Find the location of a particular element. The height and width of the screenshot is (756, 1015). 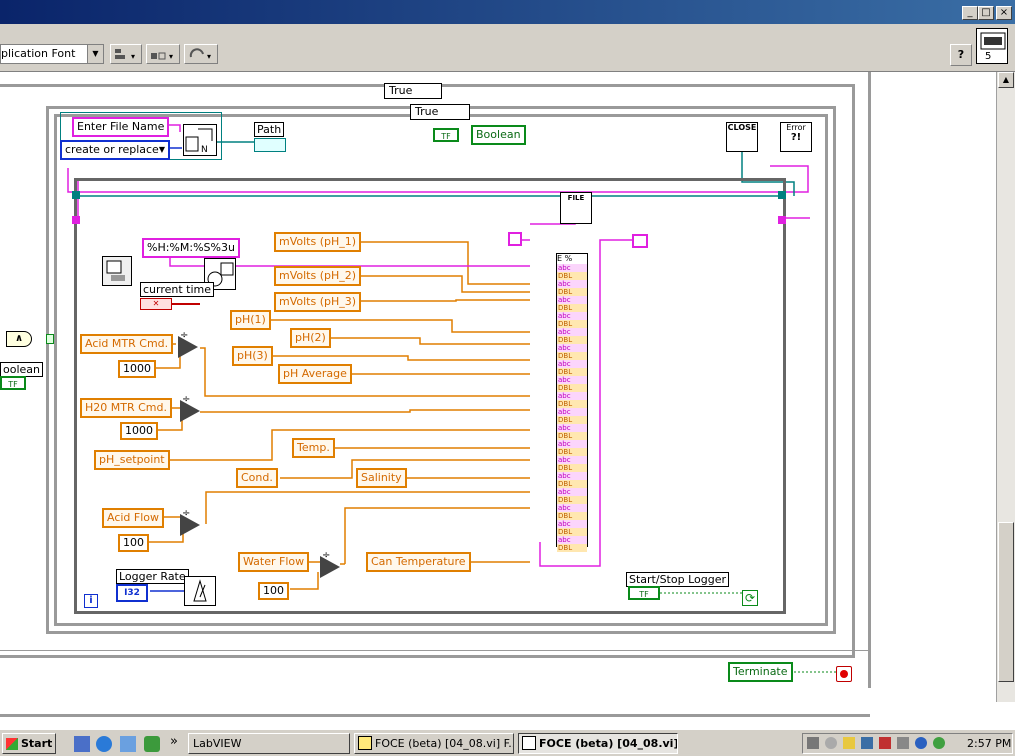

minimize-button: _ is located at coordinates (970, 13).